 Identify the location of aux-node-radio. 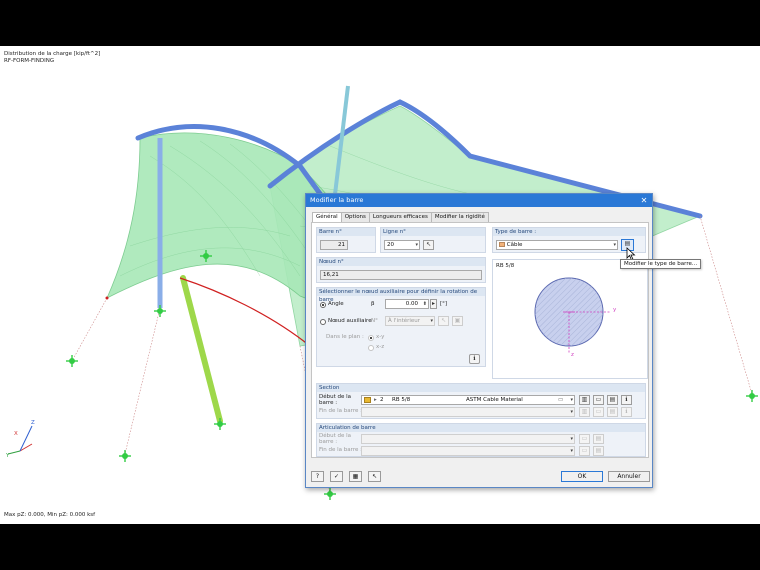
(323, 322).